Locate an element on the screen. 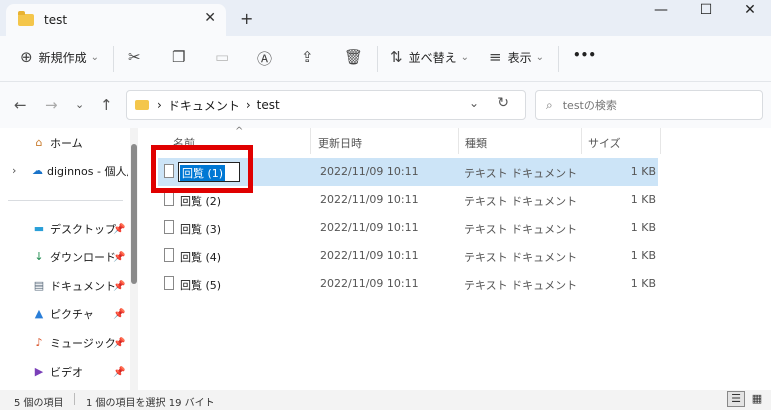  scrollbar-thumb is located at coordinates (134, 214).